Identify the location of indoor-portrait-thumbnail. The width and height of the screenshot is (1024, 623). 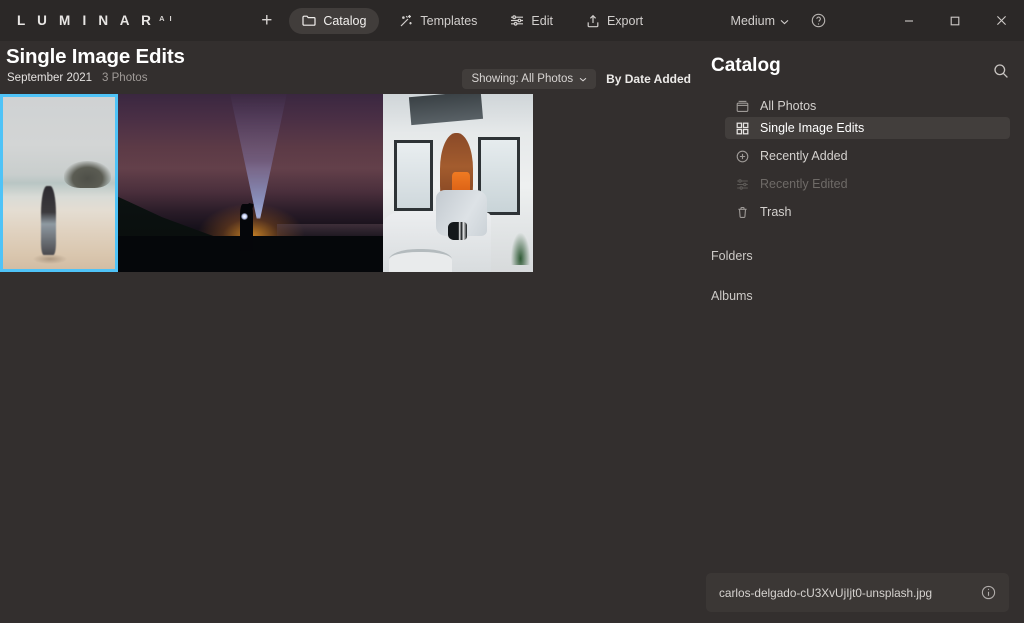
(458, 183).